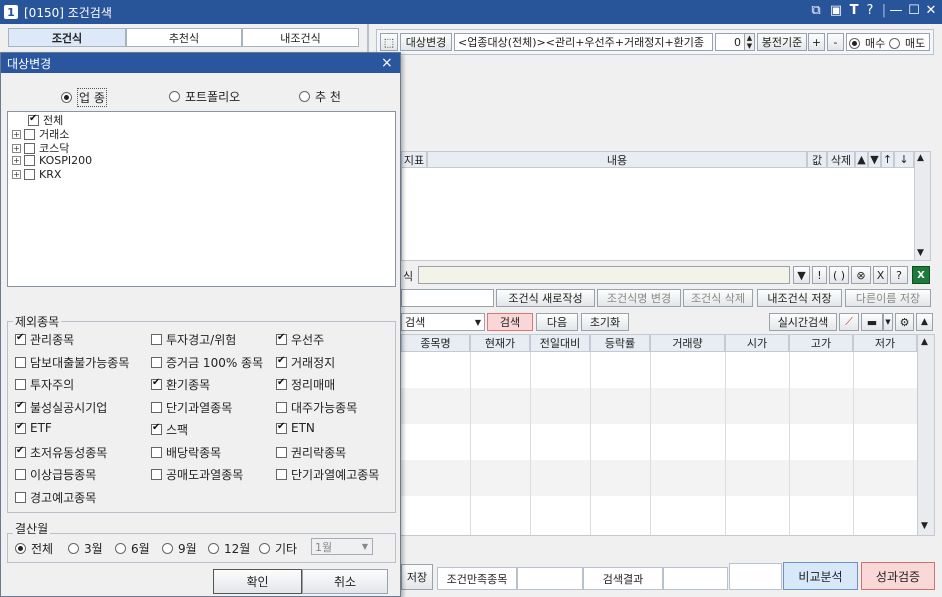 The image size is (942, 597). Describe the element at coordinates (500, 343) in the screenshot. I see `col-current-price: 현재가` at that location.